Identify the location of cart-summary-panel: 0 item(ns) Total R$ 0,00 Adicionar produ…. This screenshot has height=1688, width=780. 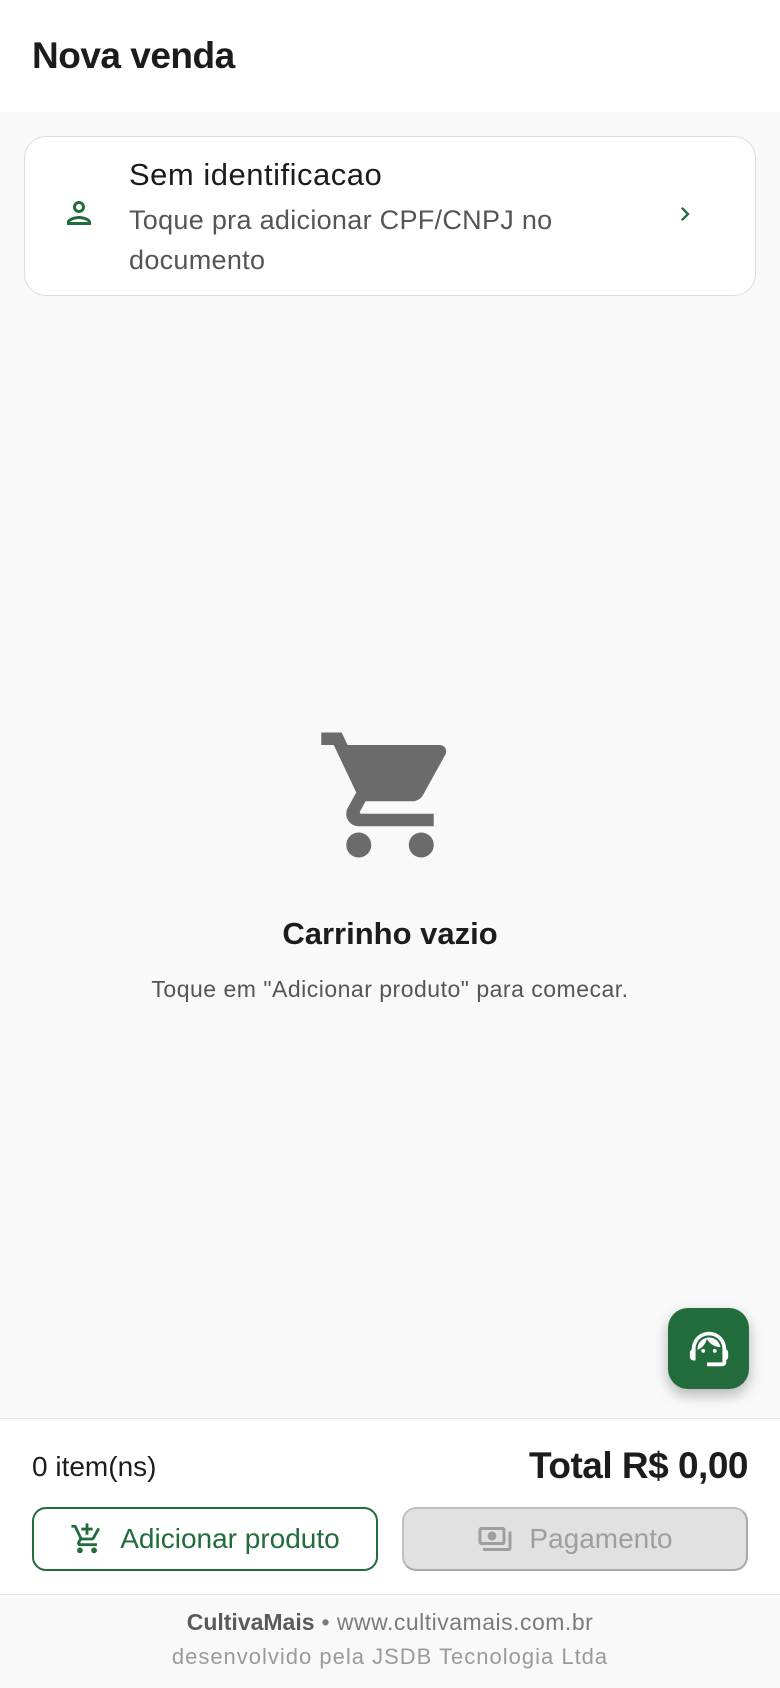
(390, 1506).